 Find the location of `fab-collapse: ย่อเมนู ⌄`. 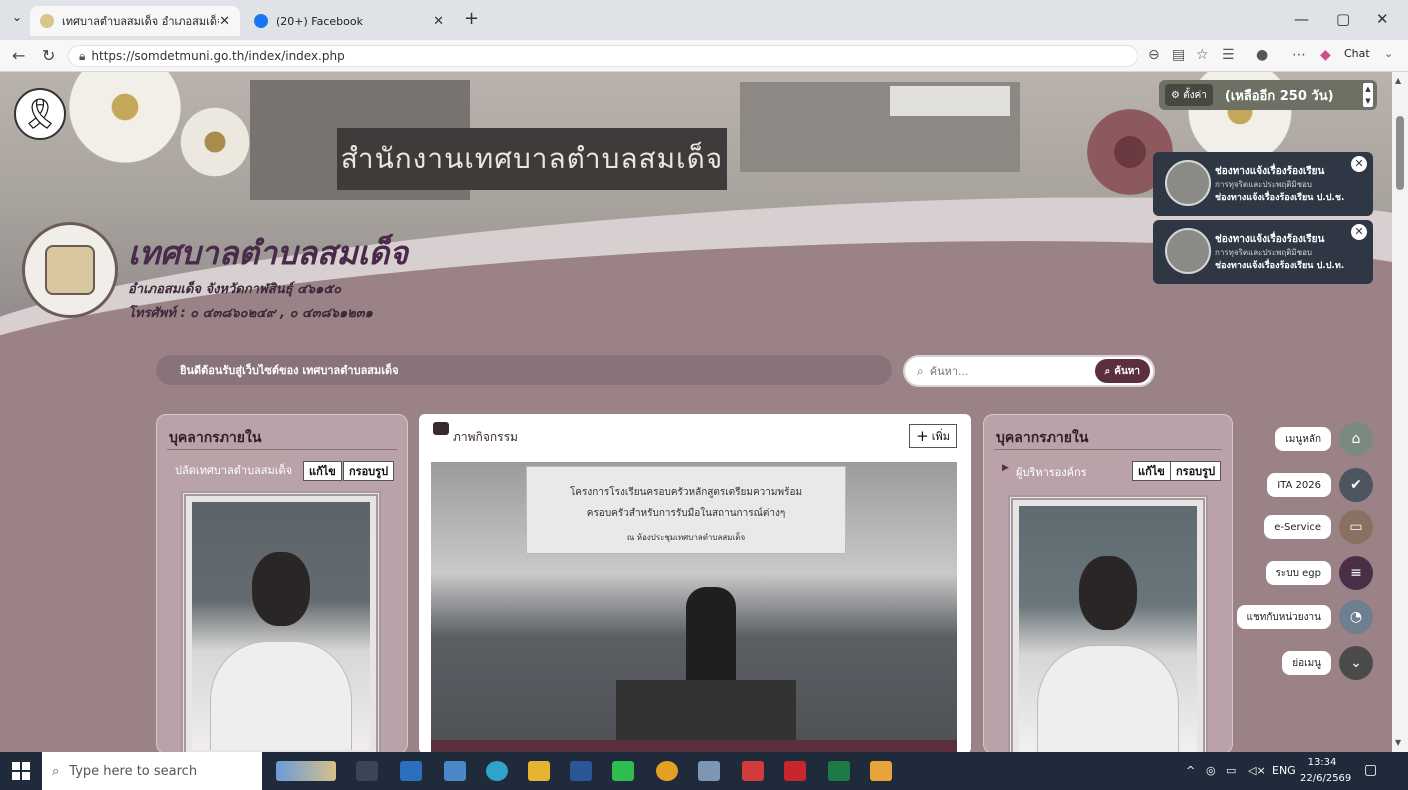

fab-collapse: ย่อเมนู ⌄ is located at coordinates (1320, 663).